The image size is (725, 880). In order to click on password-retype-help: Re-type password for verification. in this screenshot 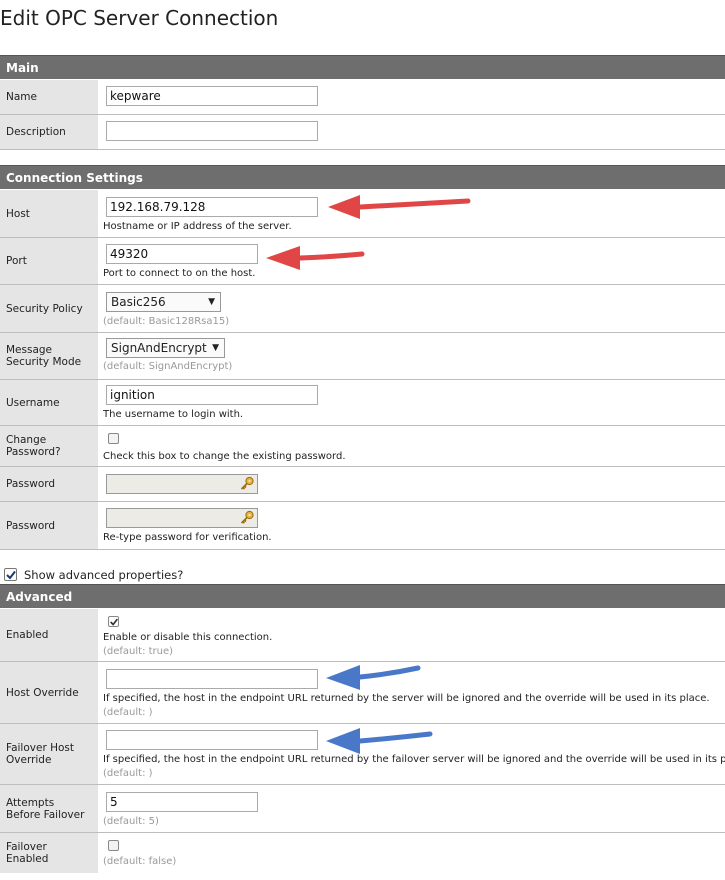, I will do `click(187, 537)`.